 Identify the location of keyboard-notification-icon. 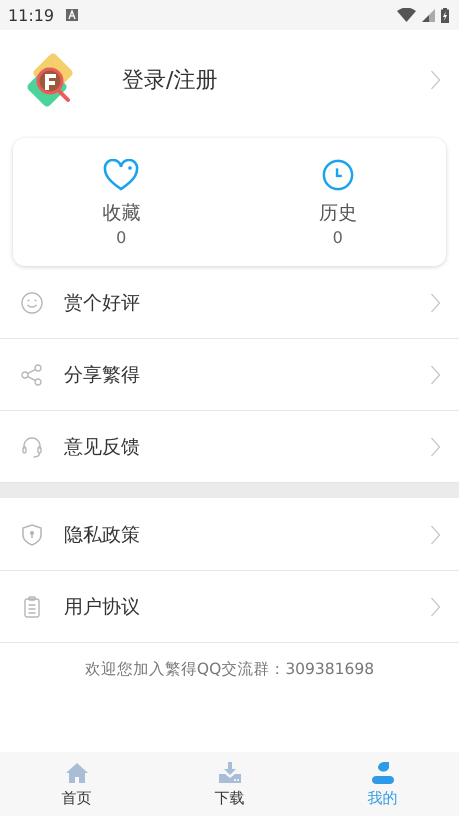
(72, 15).